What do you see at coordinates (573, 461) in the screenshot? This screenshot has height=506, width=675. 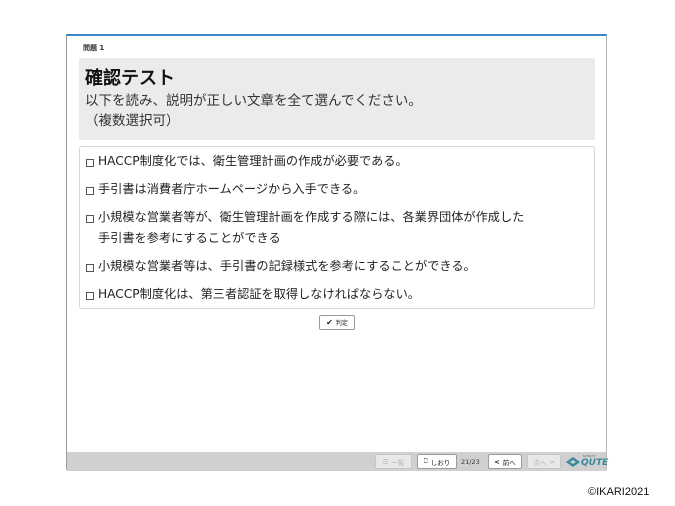 I see `logo-icon` at bounding box center [573, 461].